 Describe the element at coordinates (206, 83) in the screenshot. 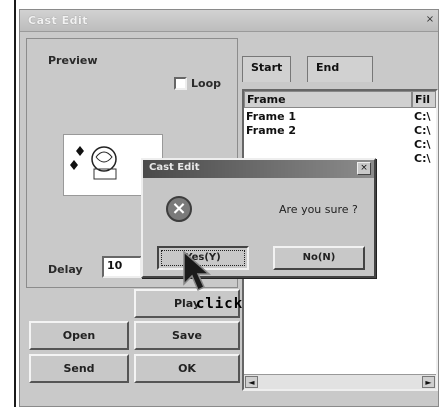

I see `loop-label: Loop` at that location.